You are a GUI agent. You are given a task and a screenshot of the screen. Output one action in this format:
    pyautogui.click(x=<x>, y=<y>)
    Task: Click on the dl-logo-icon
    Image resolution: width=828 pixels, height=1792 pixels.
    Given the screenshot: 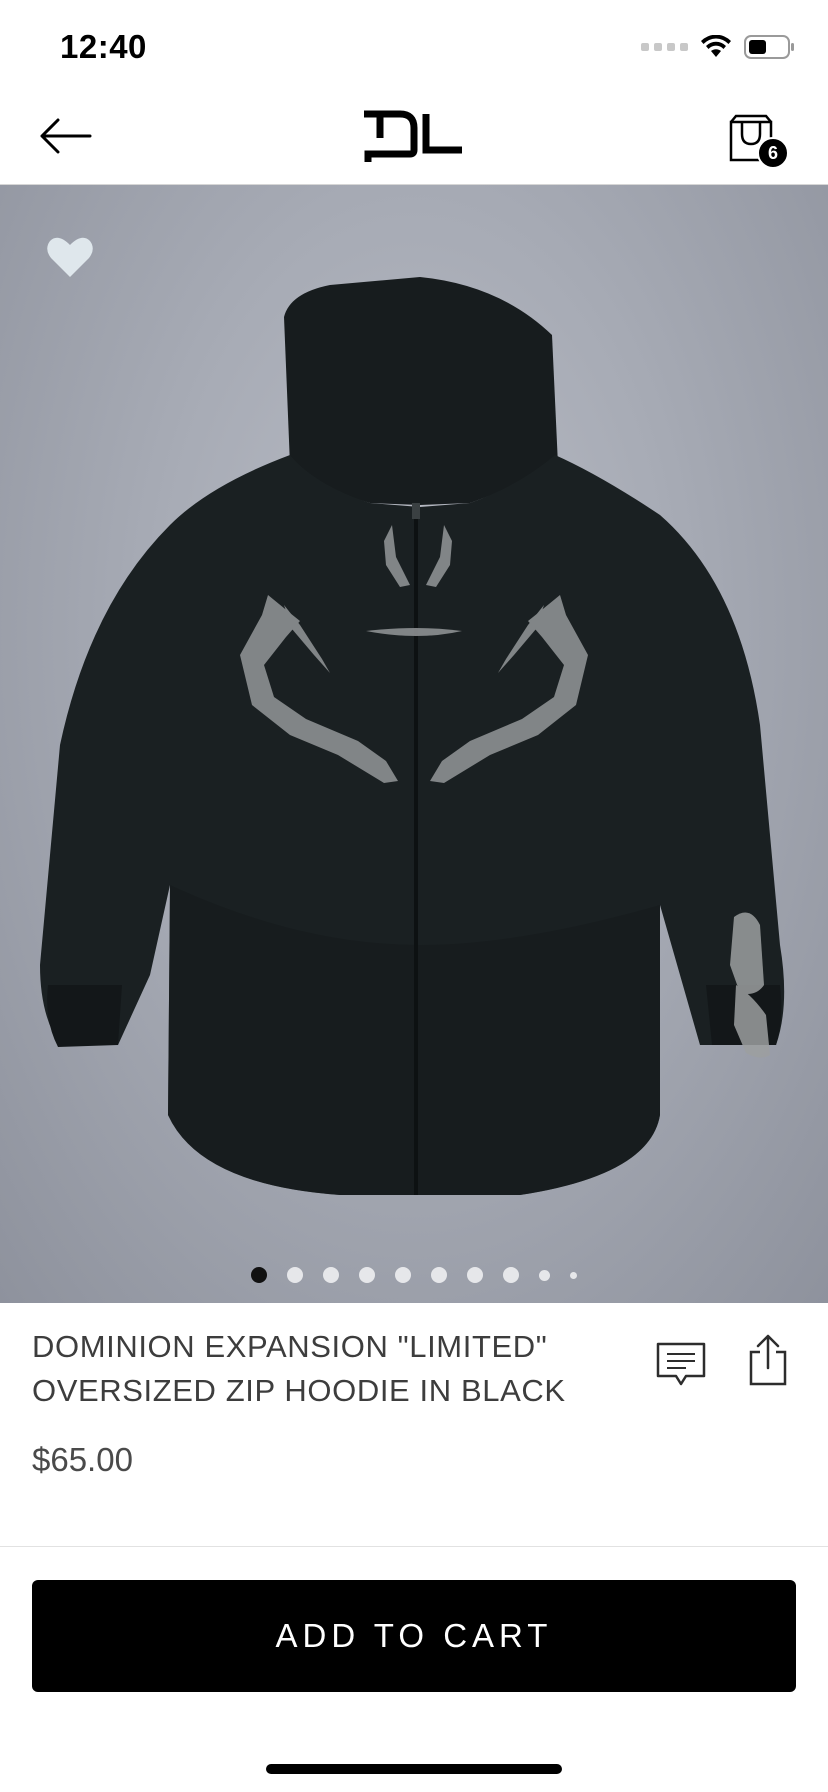 What is the action you would take?
    pyautogui.click(x=412, y=138)
    